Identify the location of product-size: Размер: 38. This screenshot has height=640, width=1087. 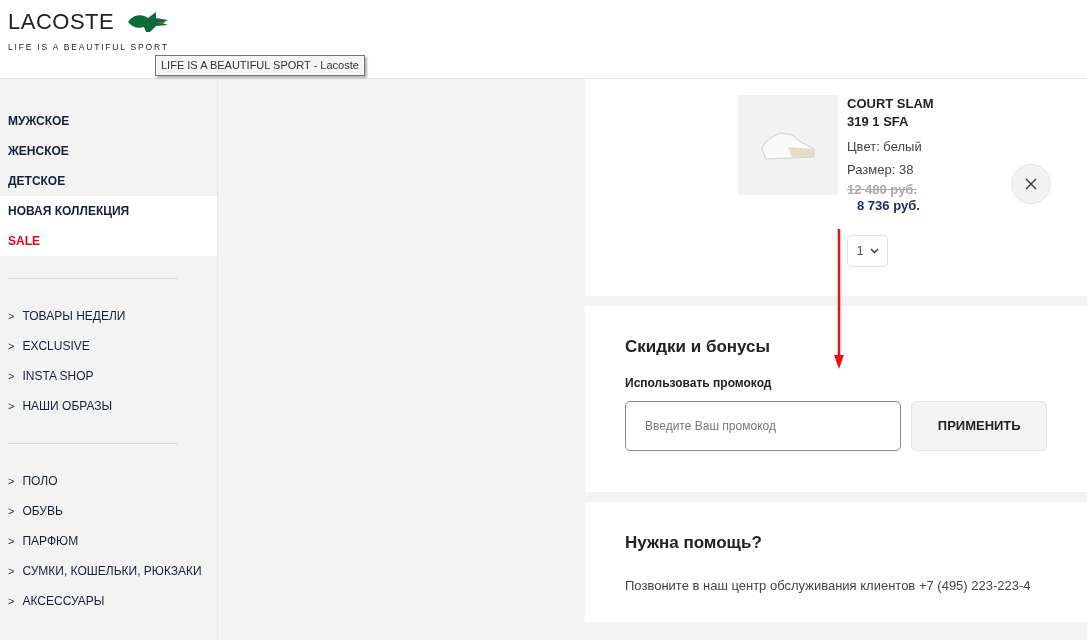
(881, 170).